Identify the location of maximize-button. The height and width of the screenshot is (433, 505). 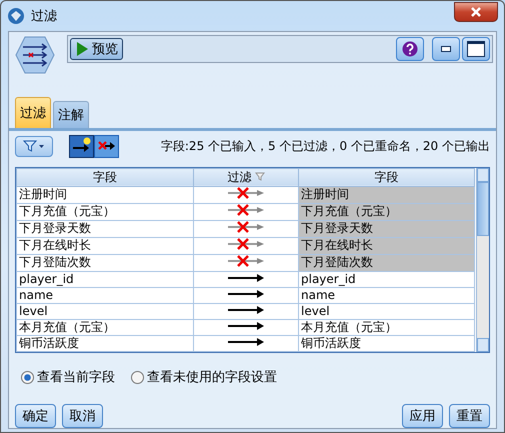
(476, 49).